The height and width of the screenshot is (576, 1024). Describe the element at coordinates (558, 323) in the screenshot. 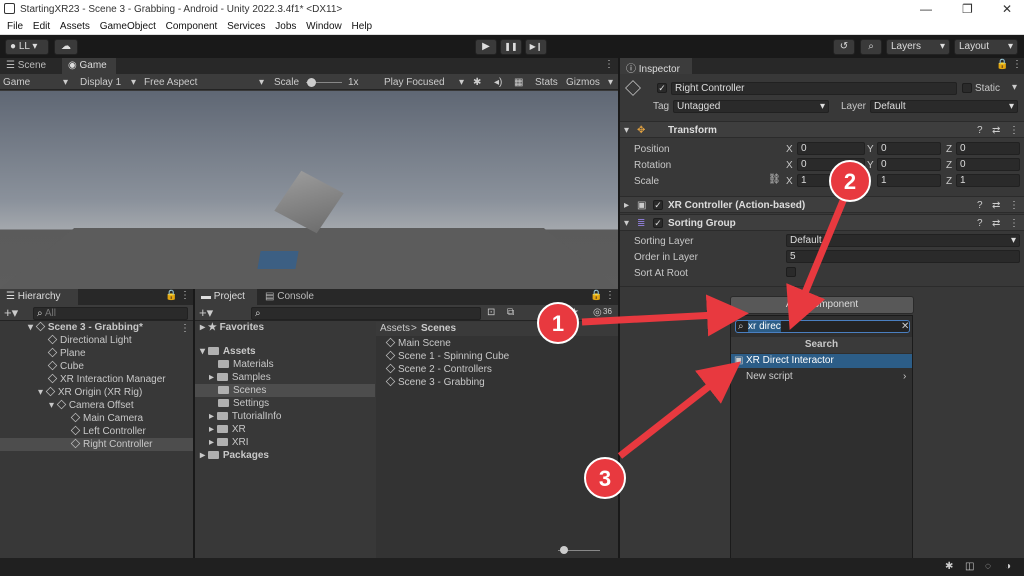

I see `annotation-number-1: 1` at that location.